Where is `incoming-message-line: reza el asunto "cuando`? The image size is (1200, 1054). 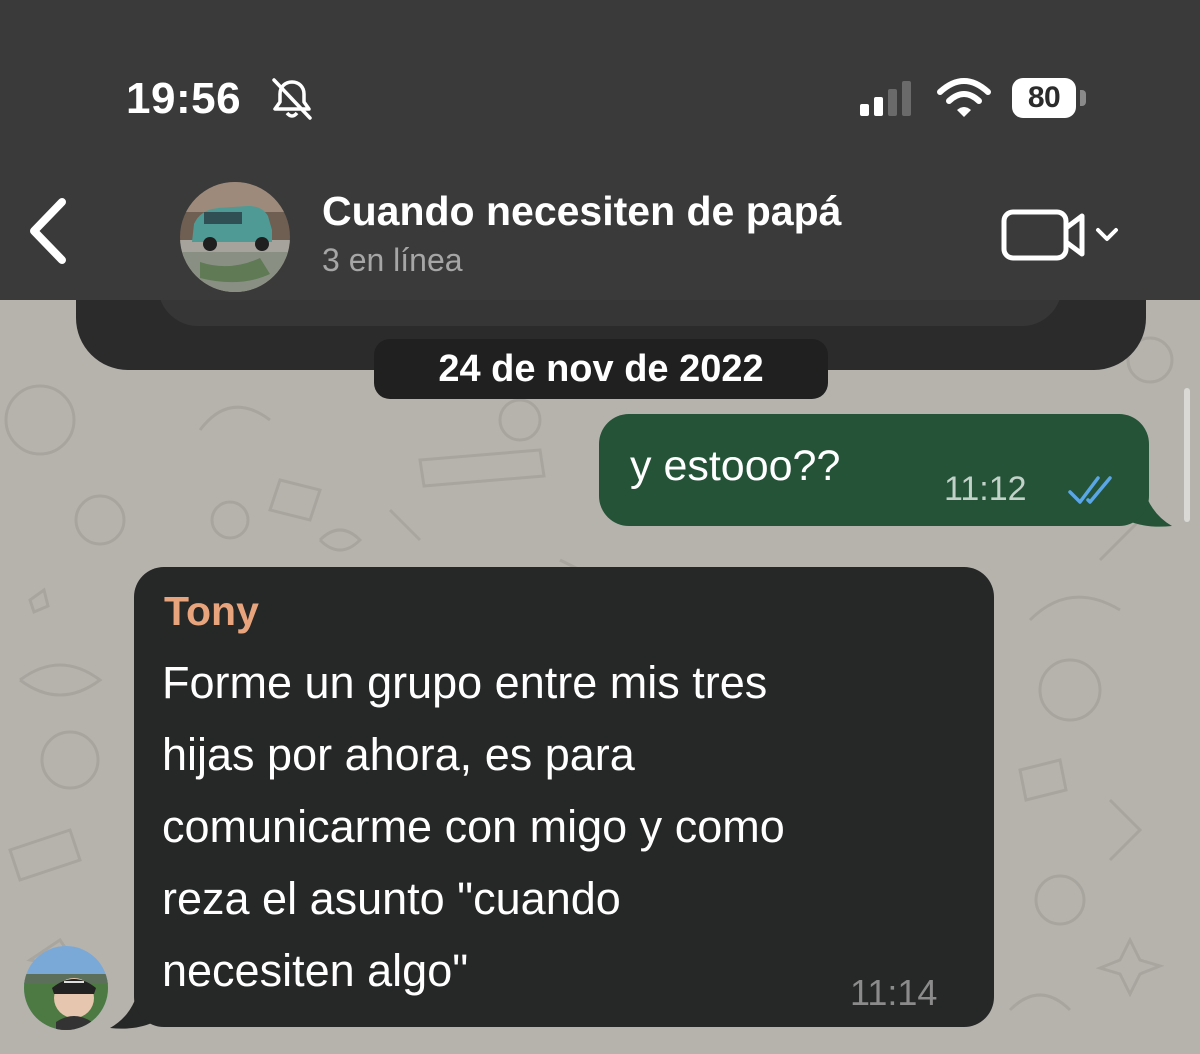 incoming-message-line: reza el asunto "cuando is located at coordinates (391, 898).